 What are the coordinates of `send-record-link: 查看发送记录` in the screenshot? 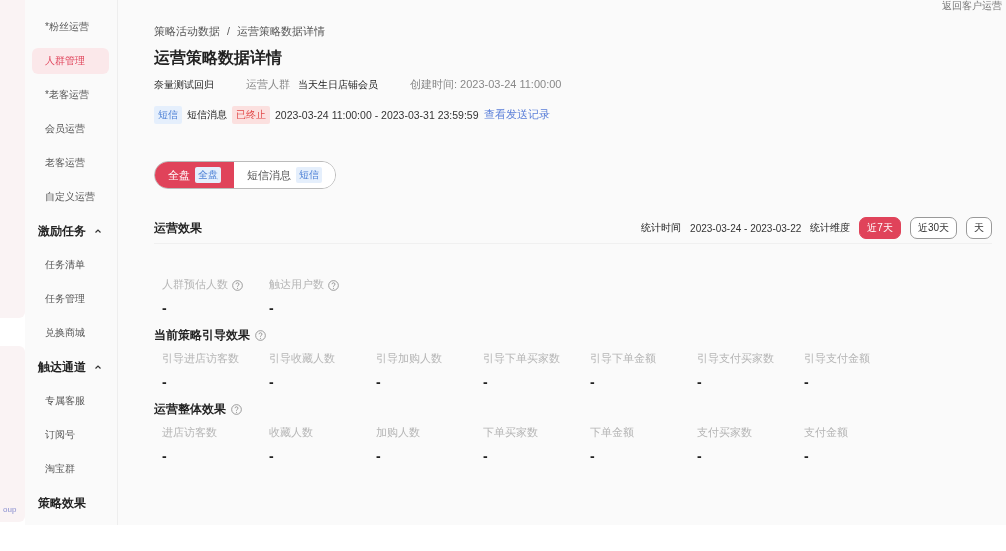 It's located at (516, 115).